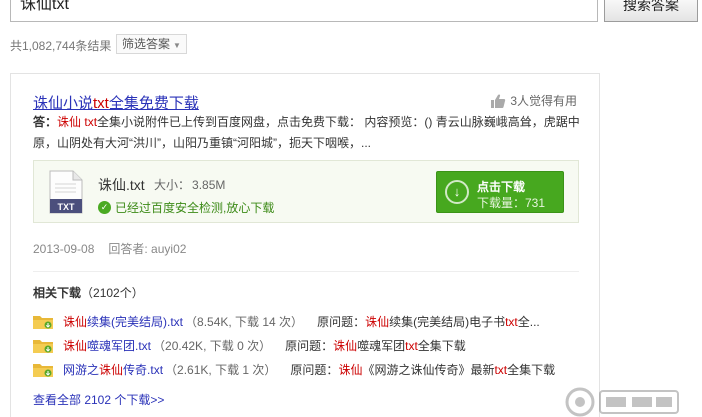 This screenshot has width=702, height=417. What do you see at coordinates (146, 44) in the screenshot?
I see `filter-label: 筛选答案` at bounding box center [146, 44].